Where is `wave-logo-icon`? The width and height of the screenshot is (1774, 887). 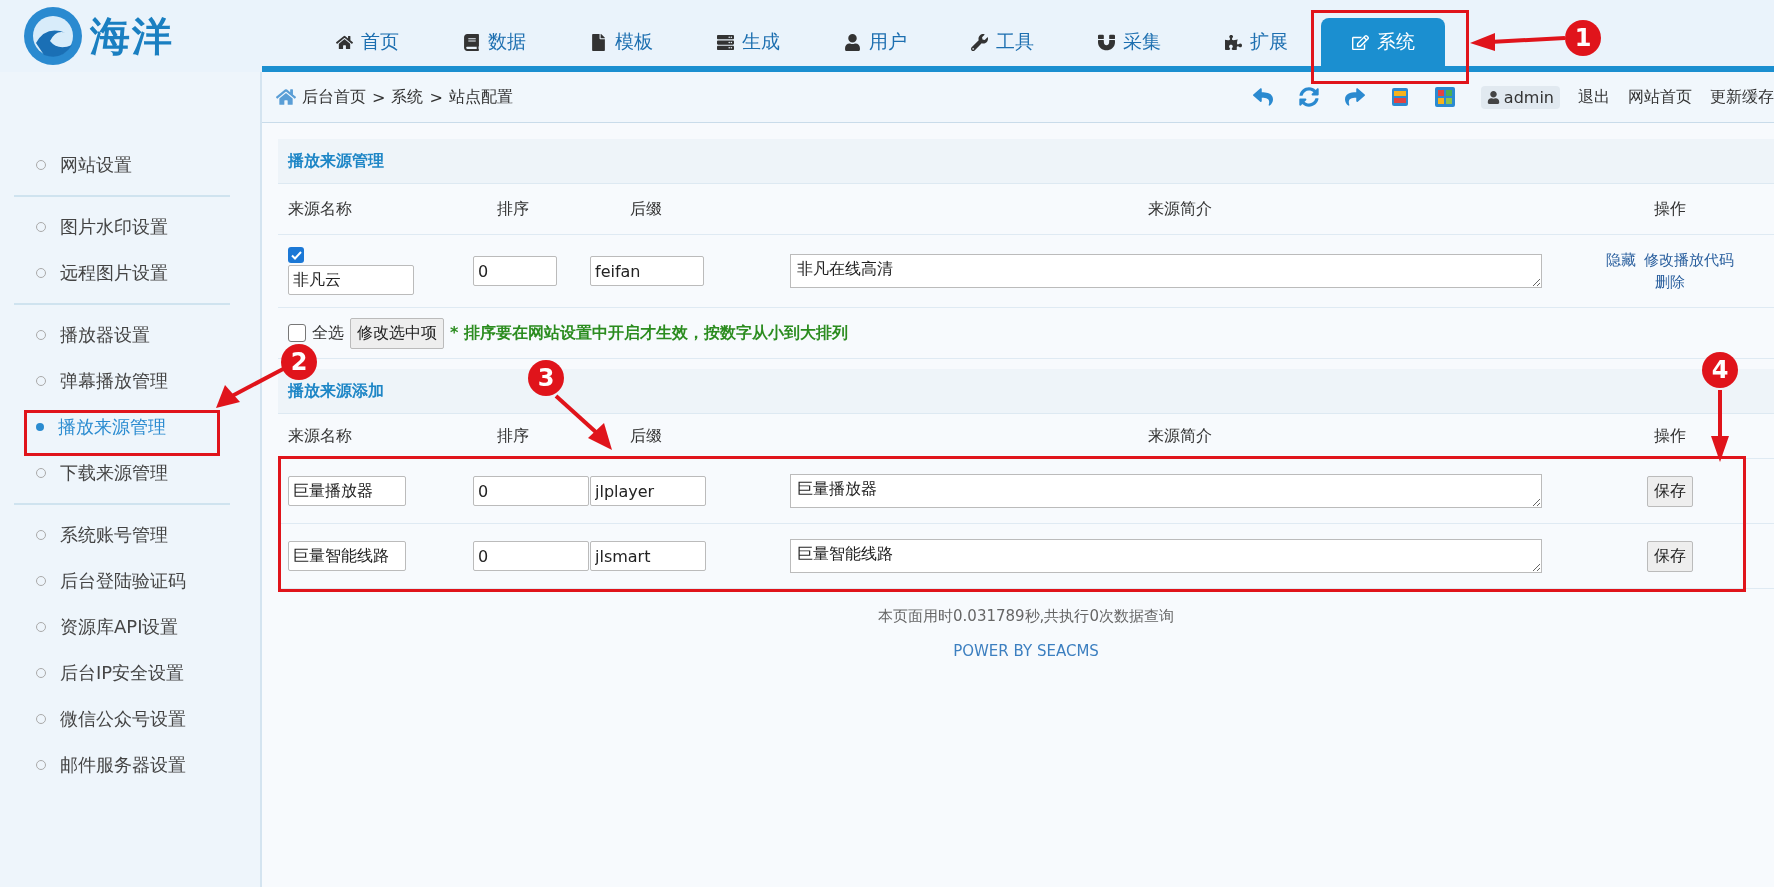
wave-logo-icon is located at coordinates (53, 36).